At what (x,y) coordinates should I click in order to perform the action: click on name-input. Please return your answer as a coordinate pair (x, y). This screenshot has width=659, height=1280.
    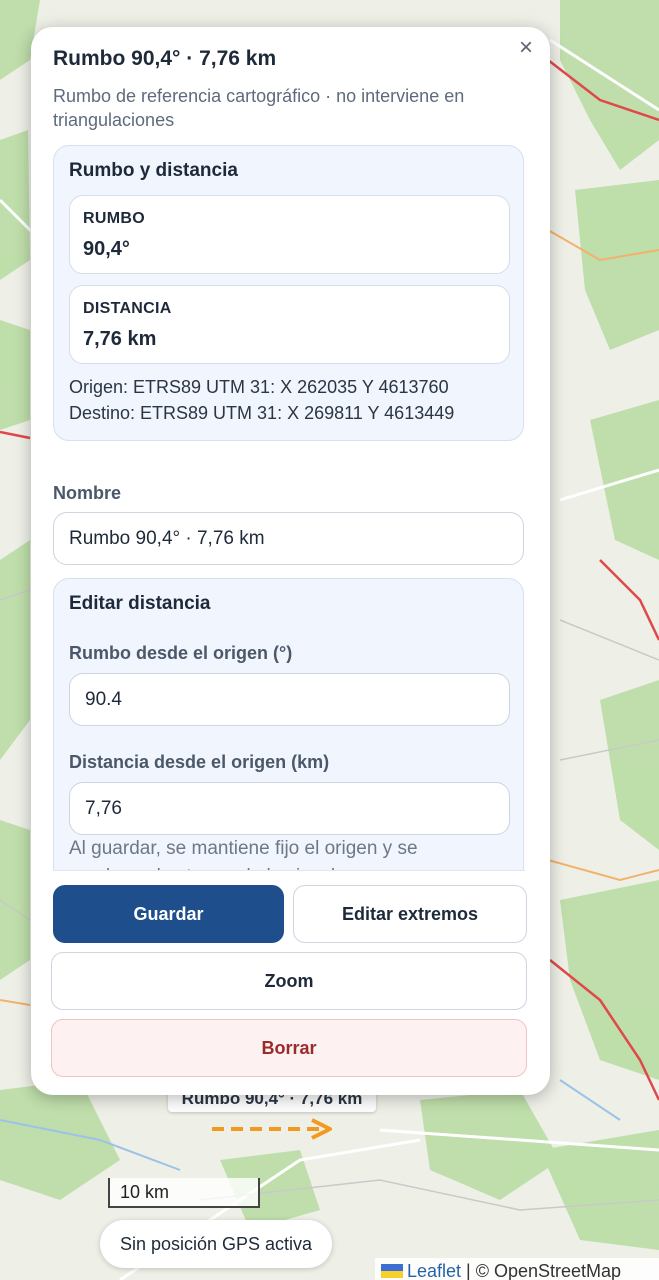
    Looking at the image, I should click on (288, 538).